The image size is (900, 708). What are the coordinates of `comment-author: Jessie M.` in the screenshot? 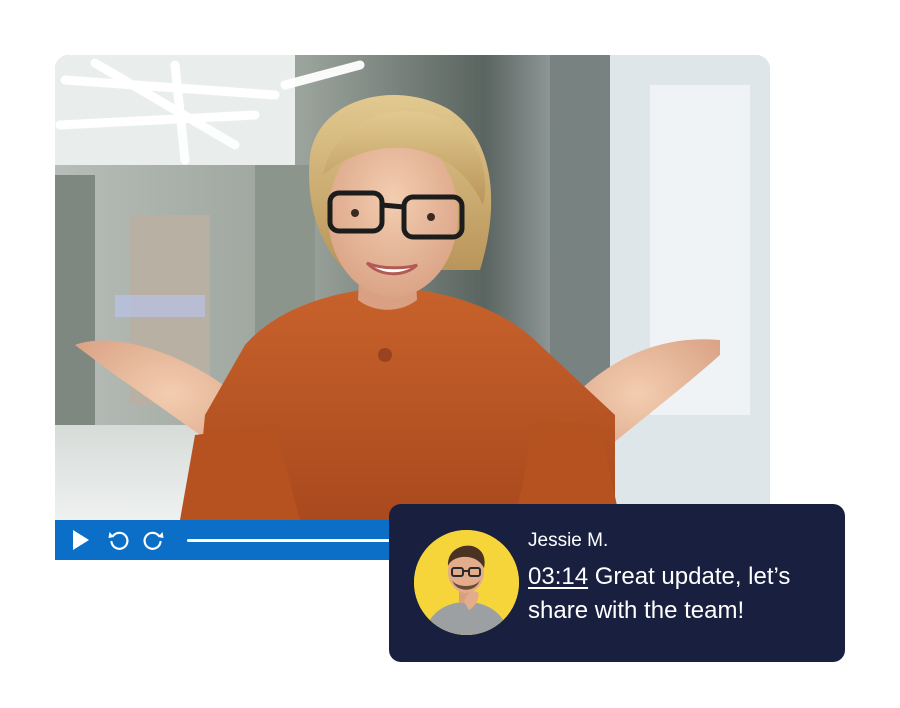 It's located at (568, 540).